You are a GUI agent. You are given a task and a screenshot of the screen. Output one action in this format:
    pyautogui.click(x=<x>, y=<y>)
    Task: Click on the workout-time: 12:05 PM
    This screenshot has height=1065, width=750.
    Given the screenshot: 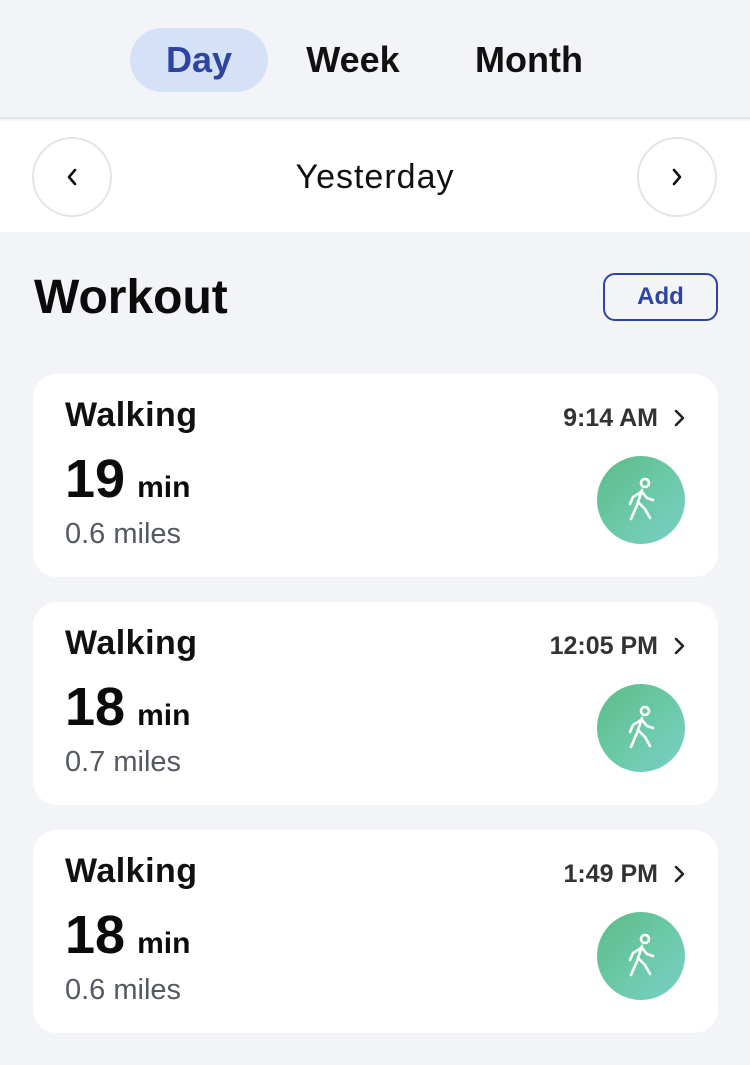 What is the action you would take?
    pyautogui.click(x=603, y=646)
    